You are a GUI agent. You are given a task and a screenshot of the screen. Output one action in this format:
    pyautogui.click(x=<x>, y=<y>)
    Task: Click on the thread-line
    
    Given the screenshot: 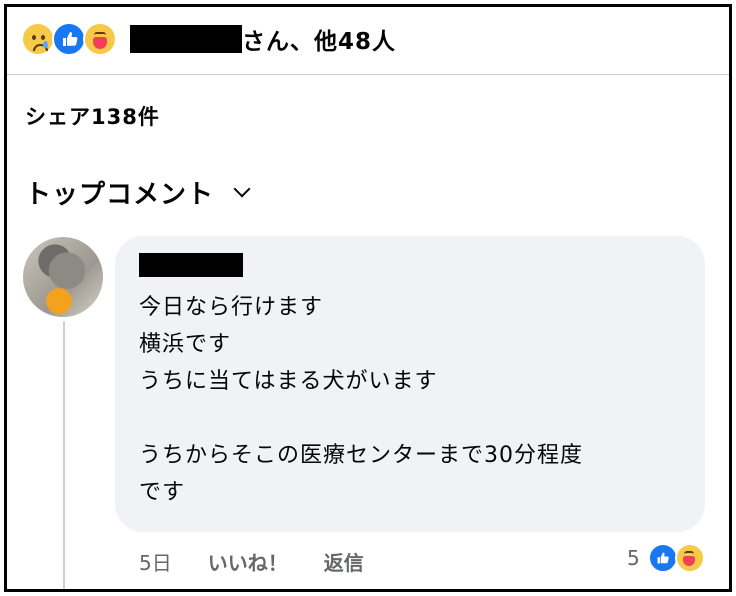 What is the action you would take?
    pyautogui.click(x=64, y=455)
    